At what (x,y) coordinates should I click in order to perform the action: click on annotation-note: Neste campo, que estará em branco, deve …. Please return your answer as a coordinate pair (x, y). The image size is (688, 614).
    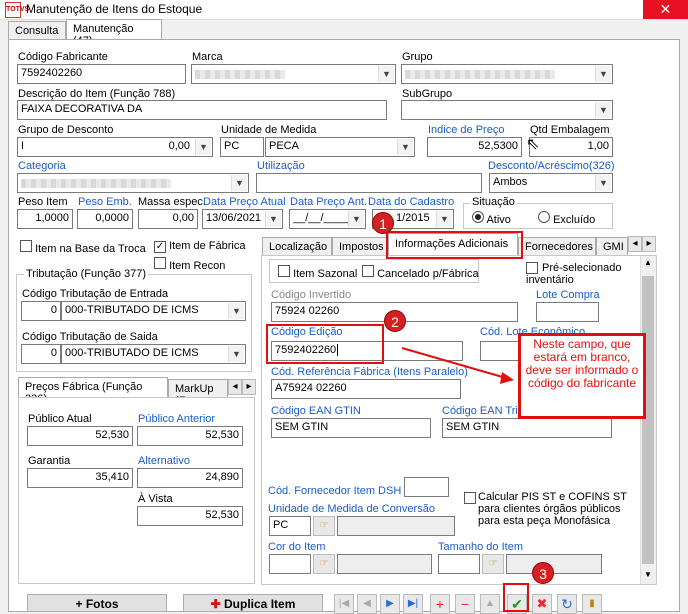
    Looking at the image, I should click on (582, 376).